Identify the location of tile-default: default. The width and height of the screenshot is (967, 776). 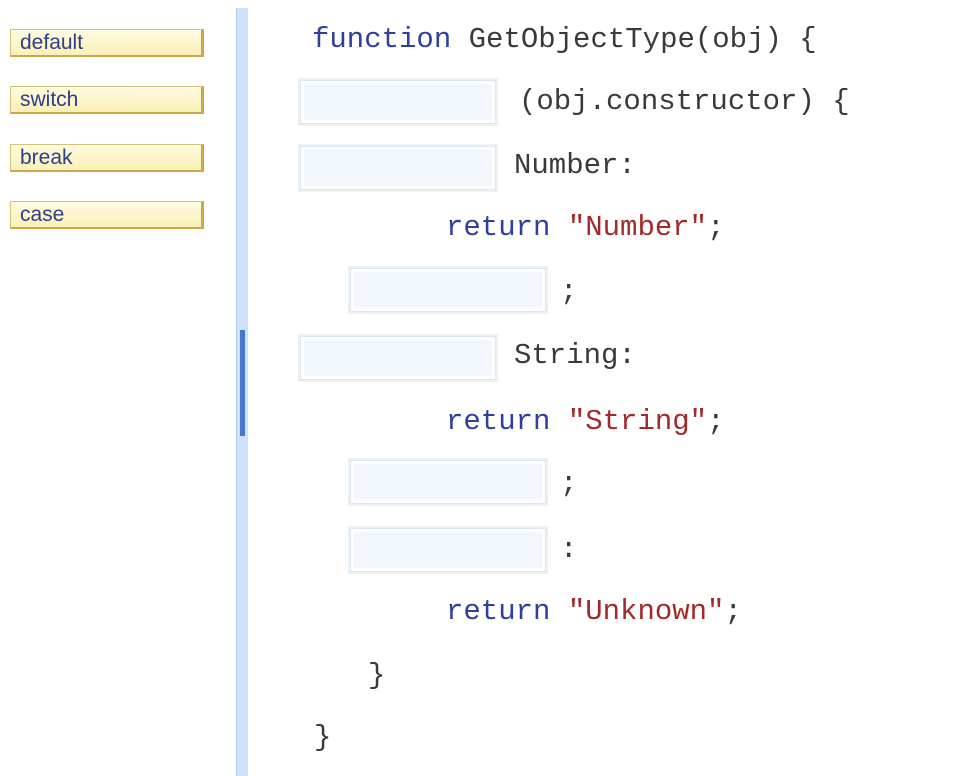
(107, 43).